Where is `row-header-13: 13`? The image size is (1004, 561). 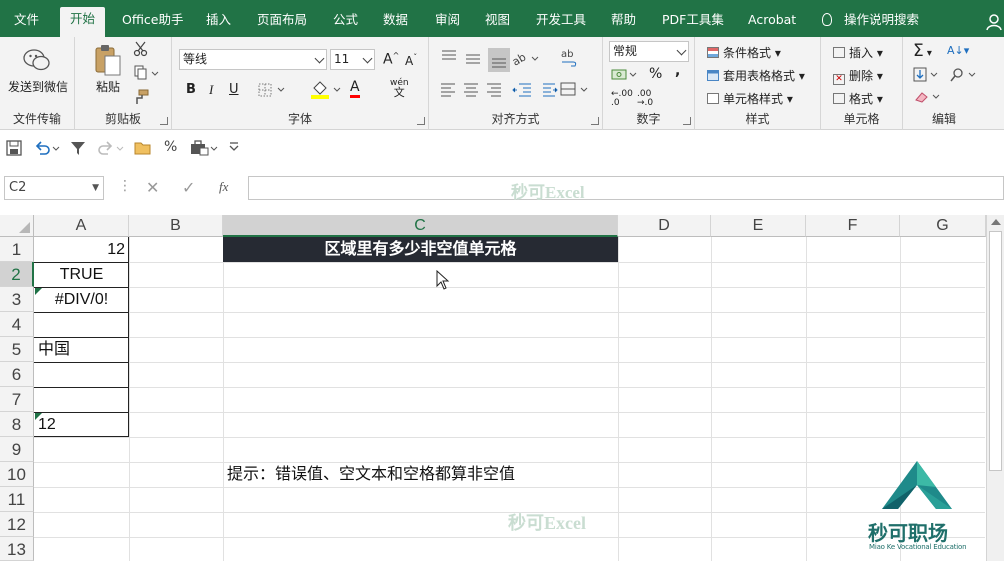 row-header-13: 13 is located at coordinates (17, 549).